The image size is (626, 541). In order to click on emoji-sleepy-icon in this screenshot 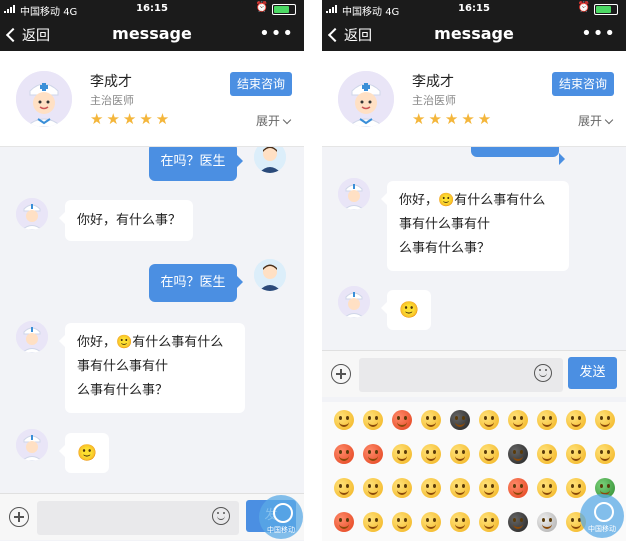, I will do `click(576, 420)`.